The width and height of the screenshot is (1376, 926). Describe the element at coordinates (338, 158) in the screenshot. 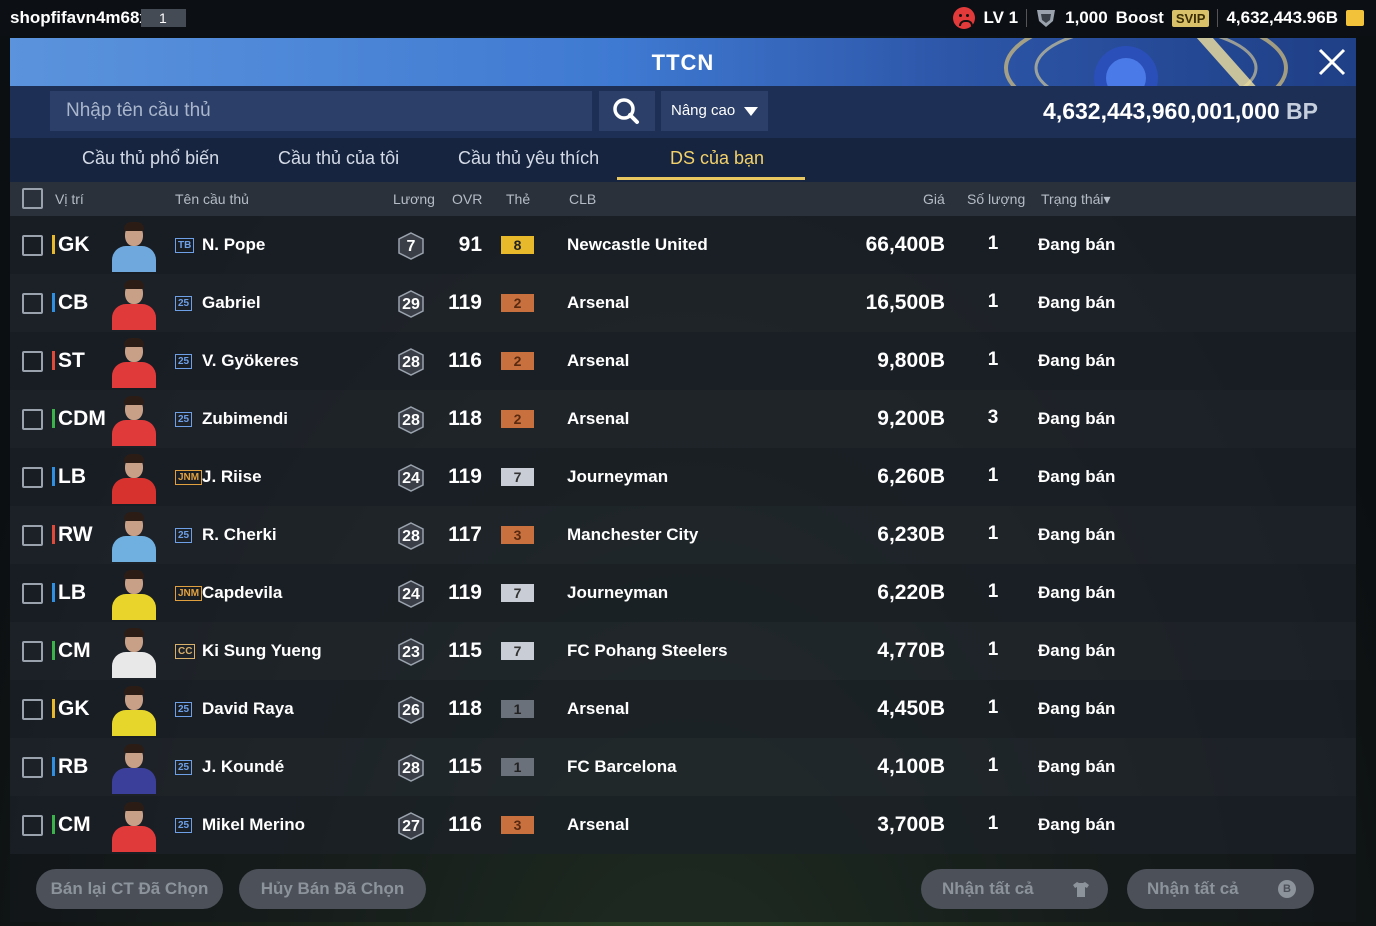

I see `tab-my-players: Cầu thủ của tôi` at that location.